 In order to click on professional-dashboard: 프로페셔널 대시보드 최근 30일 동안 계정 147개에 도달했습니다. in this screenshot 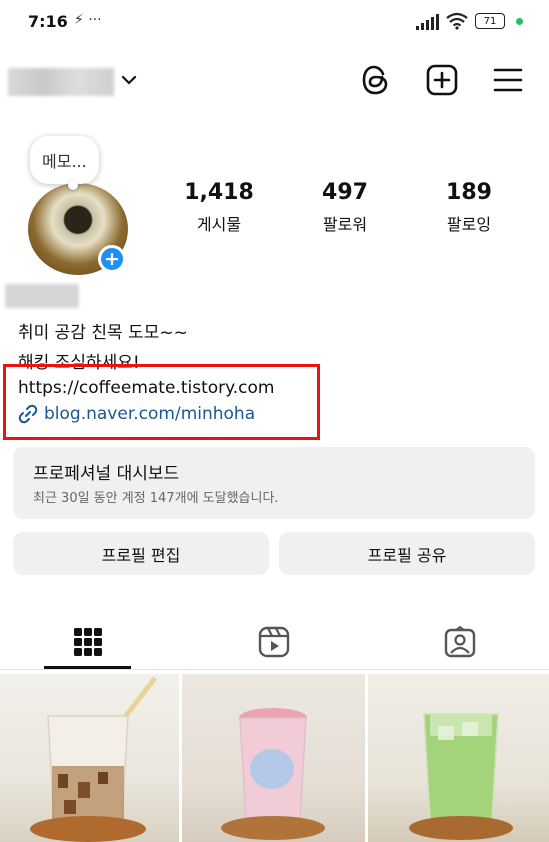, I will do `click(274, 483)`.